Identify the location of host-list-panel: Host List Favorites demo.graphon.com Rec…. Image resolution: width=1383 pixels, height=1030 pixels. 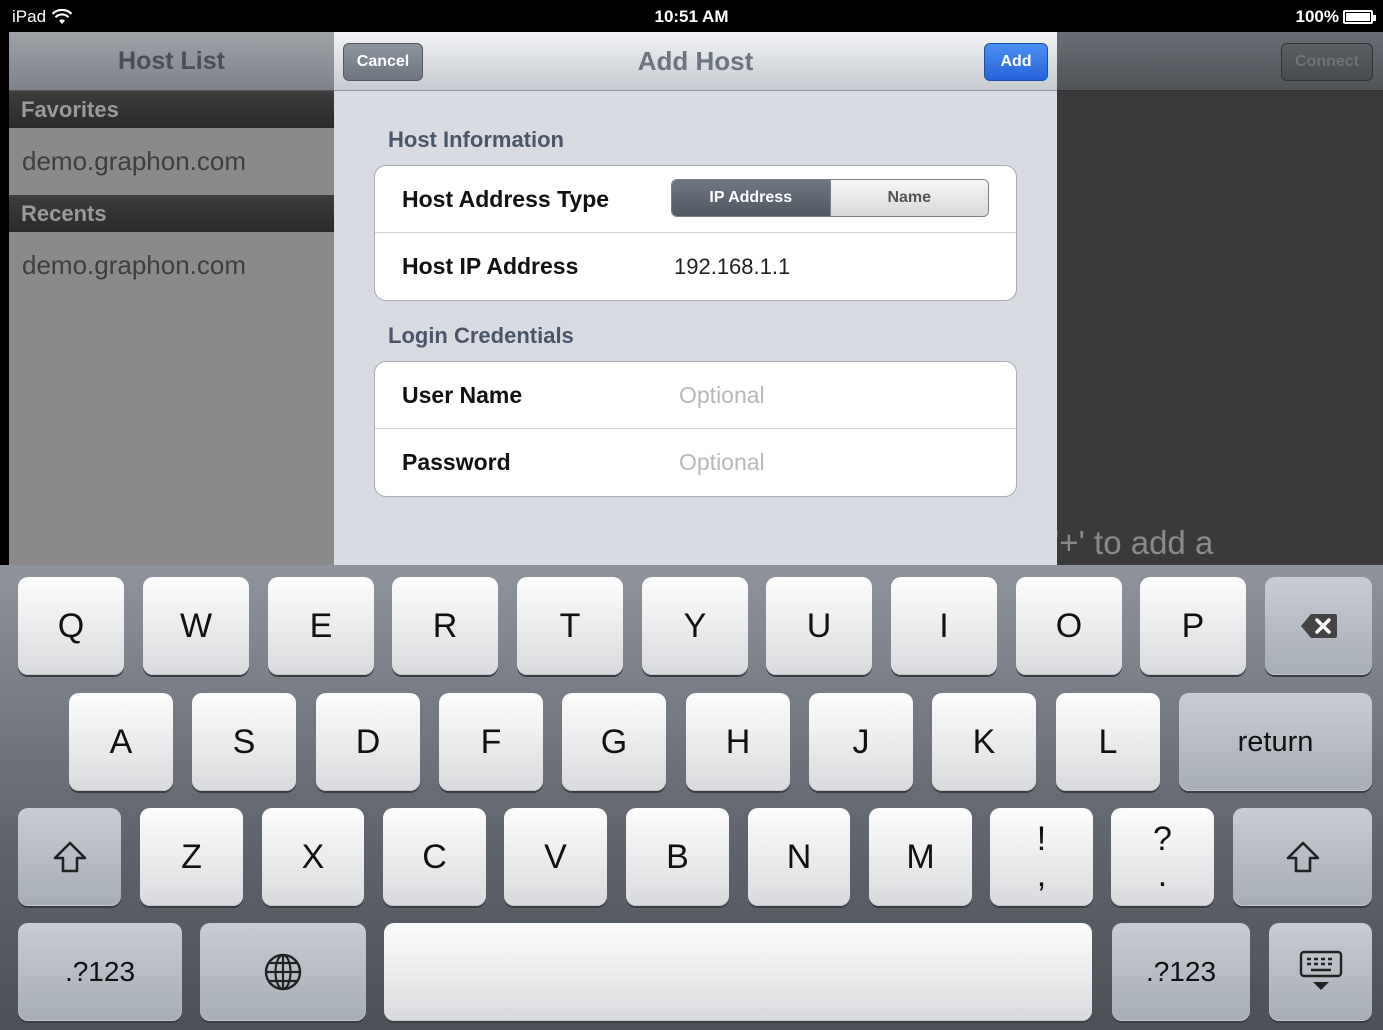
(171, 298).